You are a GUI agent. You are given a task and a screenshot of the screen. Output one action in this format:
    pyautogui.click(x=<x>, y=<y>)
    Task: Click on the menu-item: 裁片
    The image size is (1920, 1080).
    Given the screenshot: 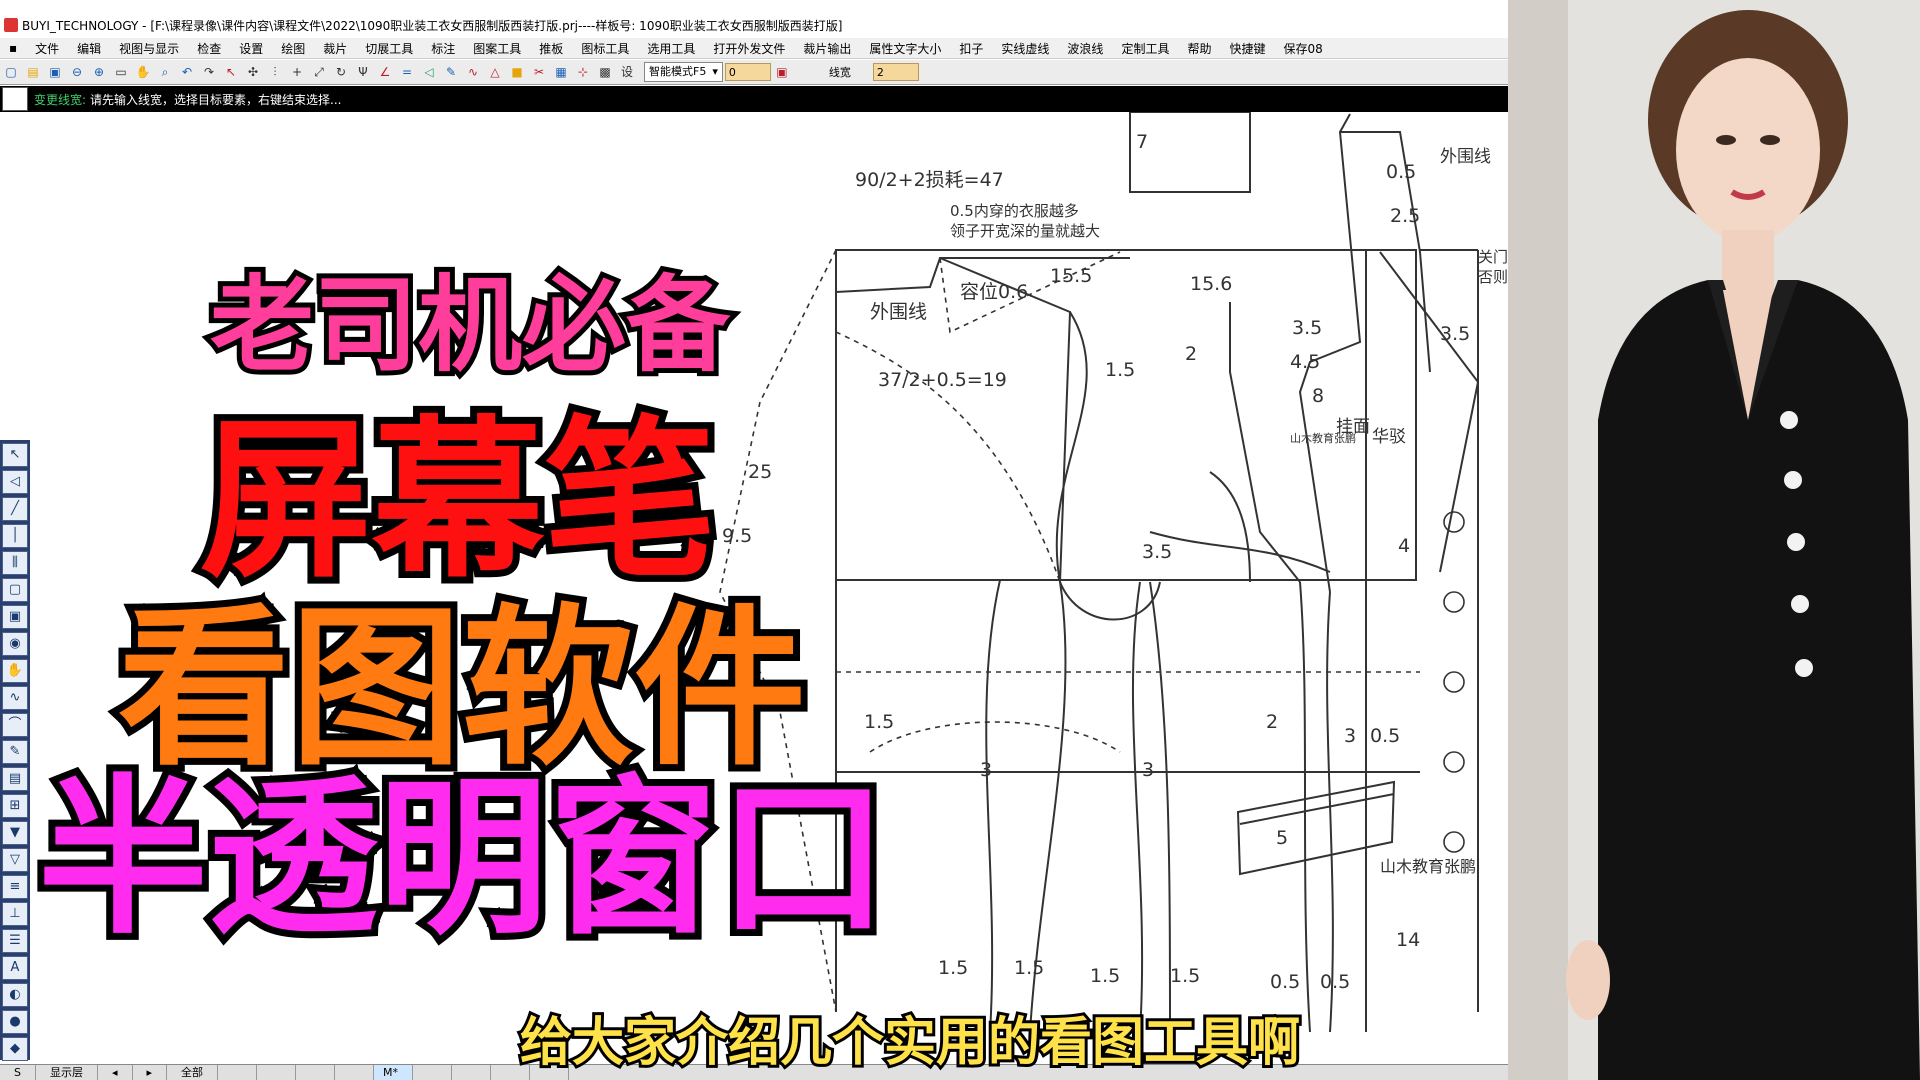 What is the action you would take?
    pyautogui.click(x=335, y=48)
    